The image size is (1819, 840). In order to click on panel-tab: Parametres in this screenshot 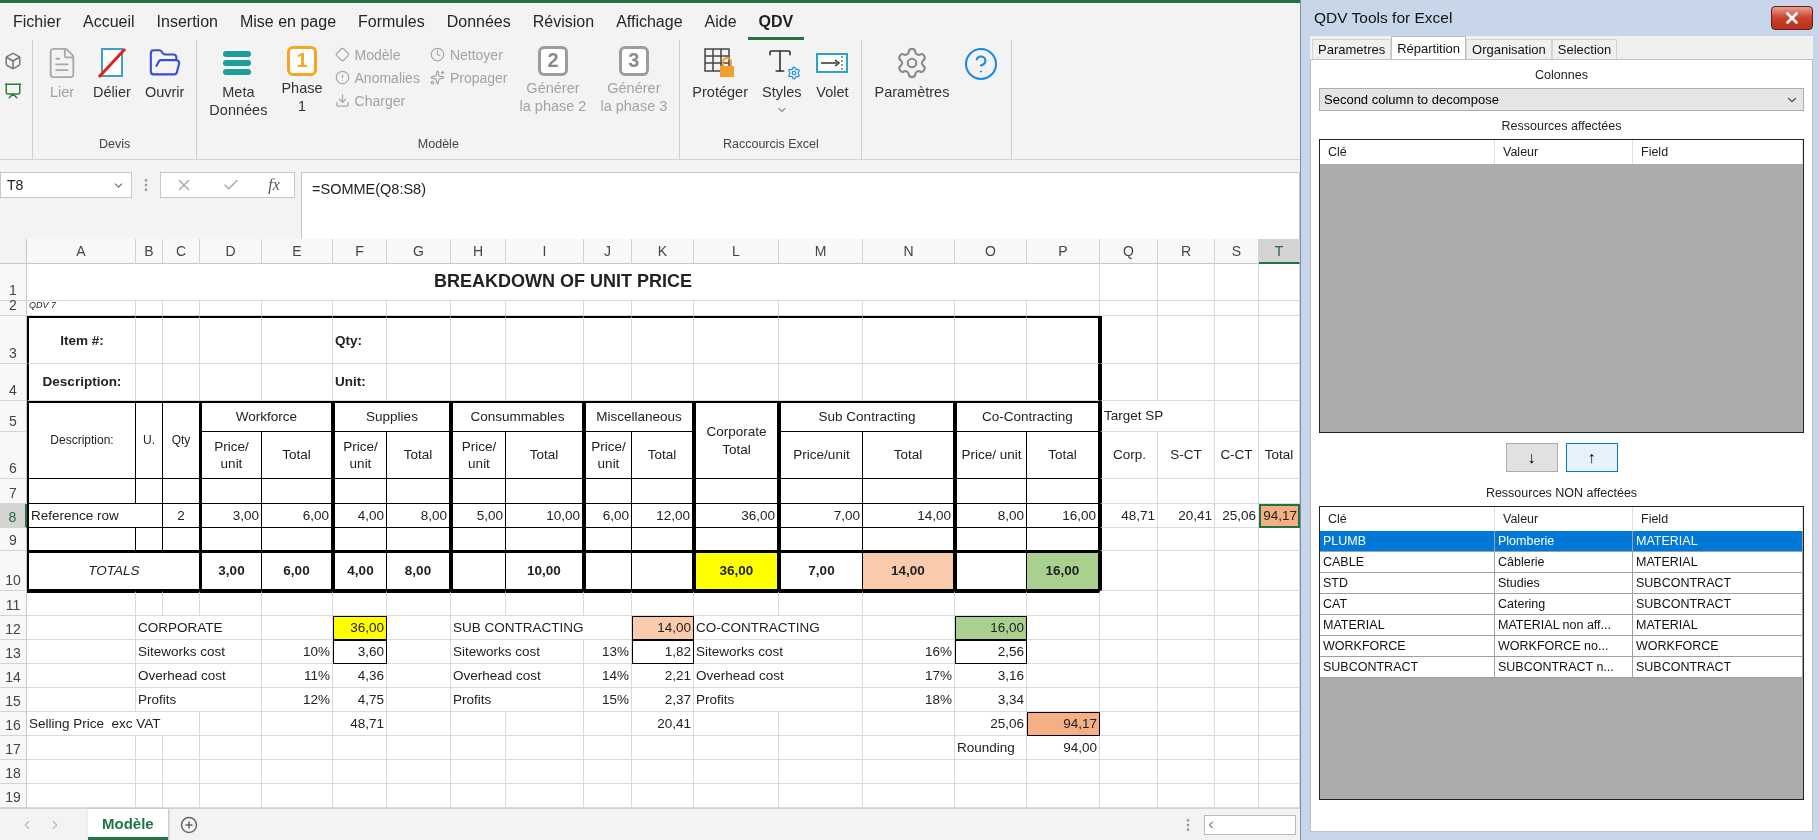, I will do `click(1352, 49)`.